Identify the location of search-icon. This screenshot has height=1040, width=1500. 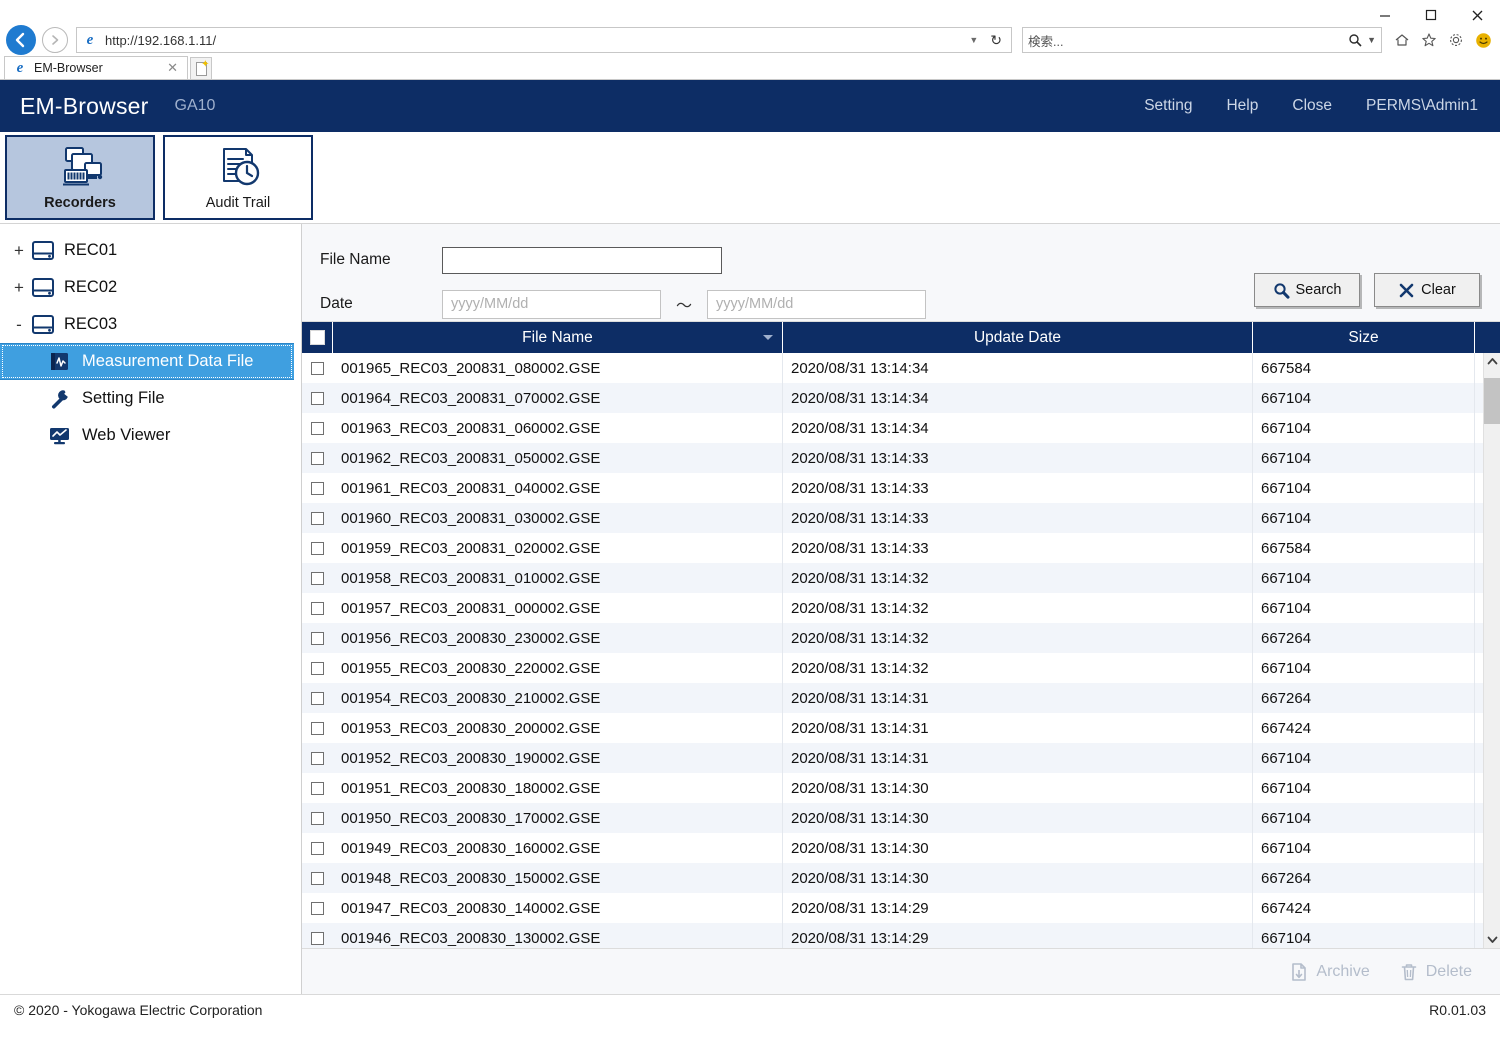
(1355, 40).